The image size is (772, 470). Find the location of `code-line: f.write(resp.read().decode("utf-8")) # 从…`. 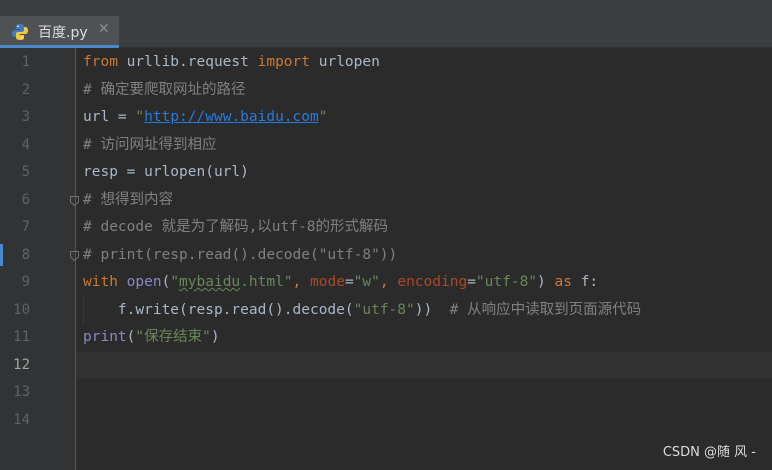

code-line: f.write(resp.read().decode("utf-8")) # 从… is located at coordinates (362, 310).